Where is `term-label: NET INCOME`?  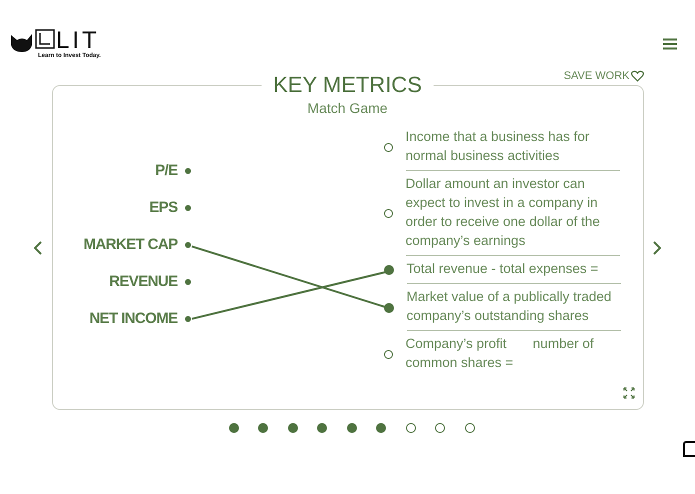
term-label: NET INCOME is located at coordinates (133, 318).